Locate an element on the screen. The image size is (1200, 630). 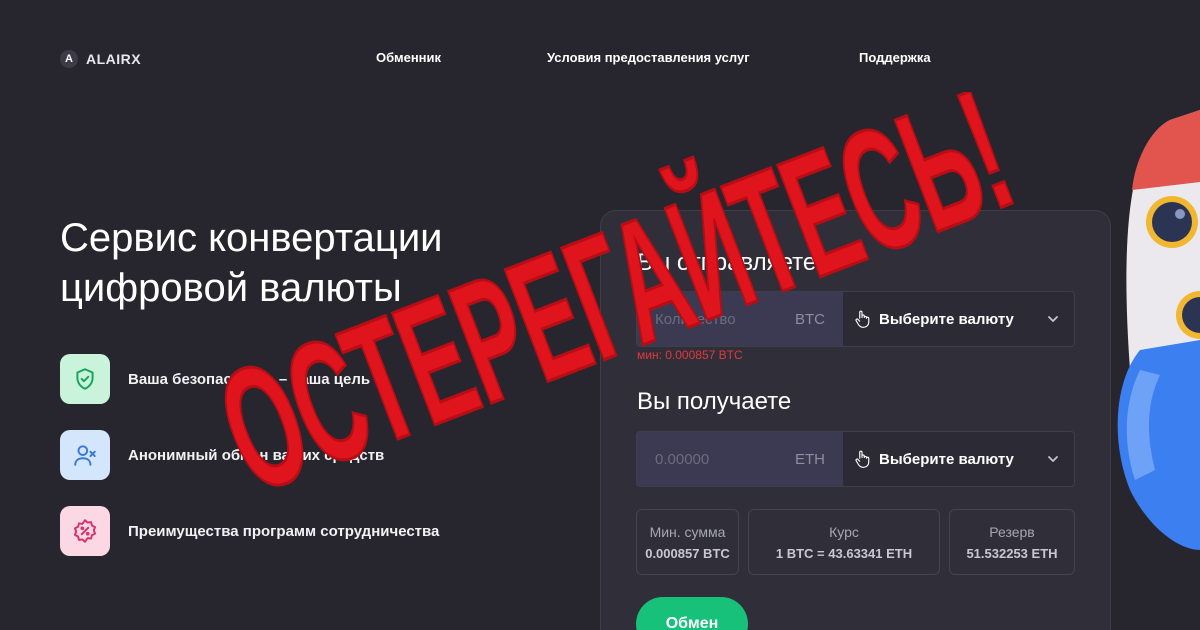
brand-name: ALAIRX is located at coordinates (114, 59).